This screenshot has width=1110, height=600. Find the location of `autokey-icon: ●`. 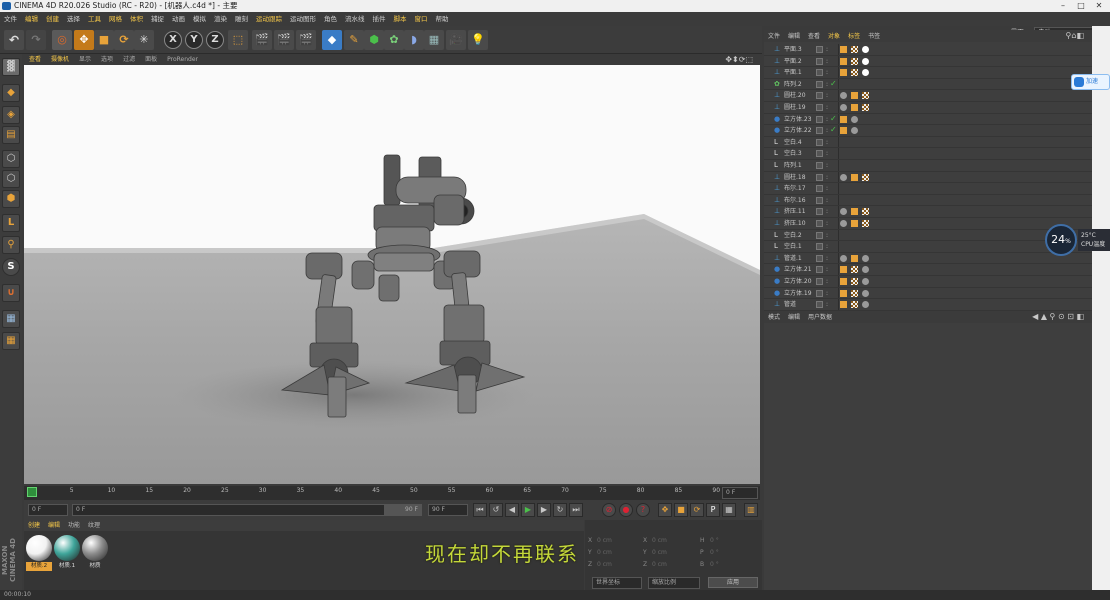

autokey-icon: ● is located at coordinates (626, 510).